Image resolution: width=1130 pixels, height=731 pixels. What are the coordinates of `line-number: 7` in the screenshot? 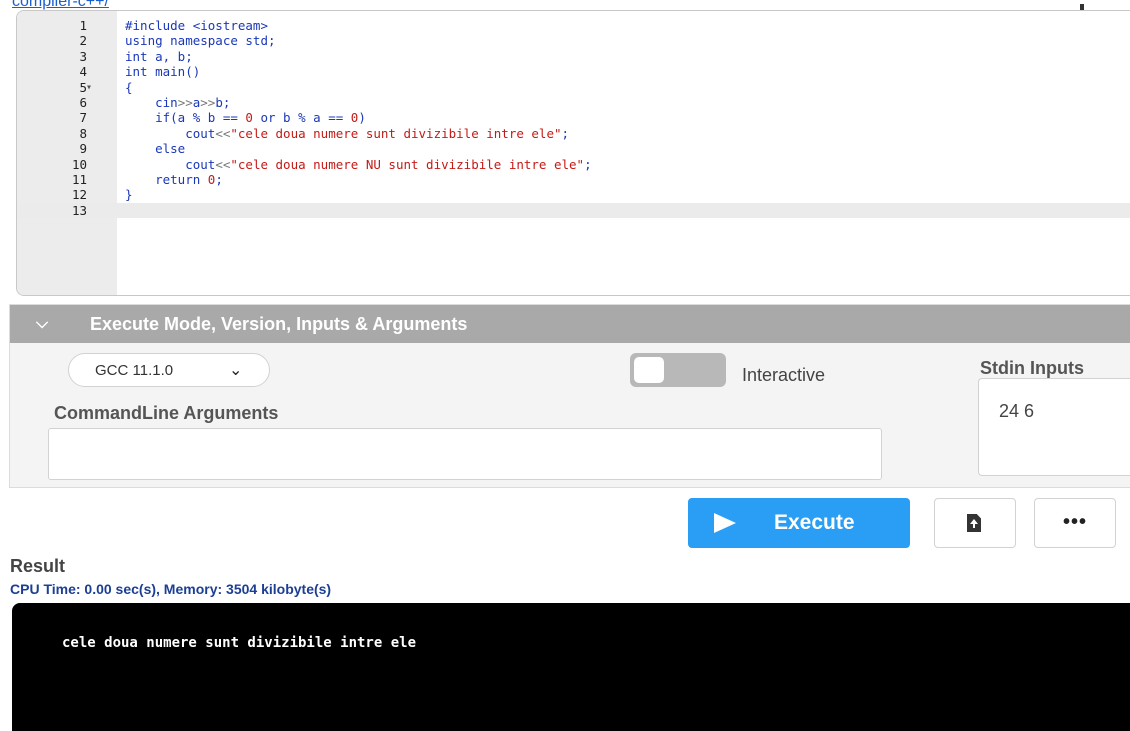 It's located at (83, 118).